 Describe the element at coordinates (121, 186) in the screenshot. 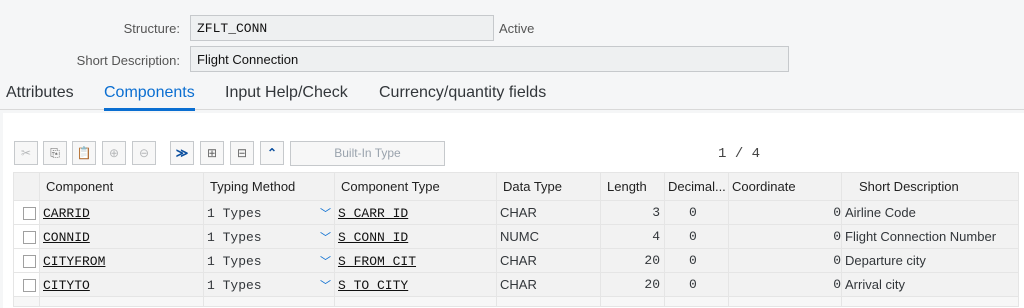

I see `col-component: Component` at that location.